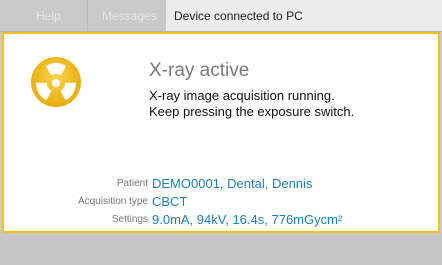 This screenshot has height=265, width=442. I want to click on detail-row-settings: Settings 9.0mA, 94kV, 16.4s, 776mGycm², so click(221, 221).